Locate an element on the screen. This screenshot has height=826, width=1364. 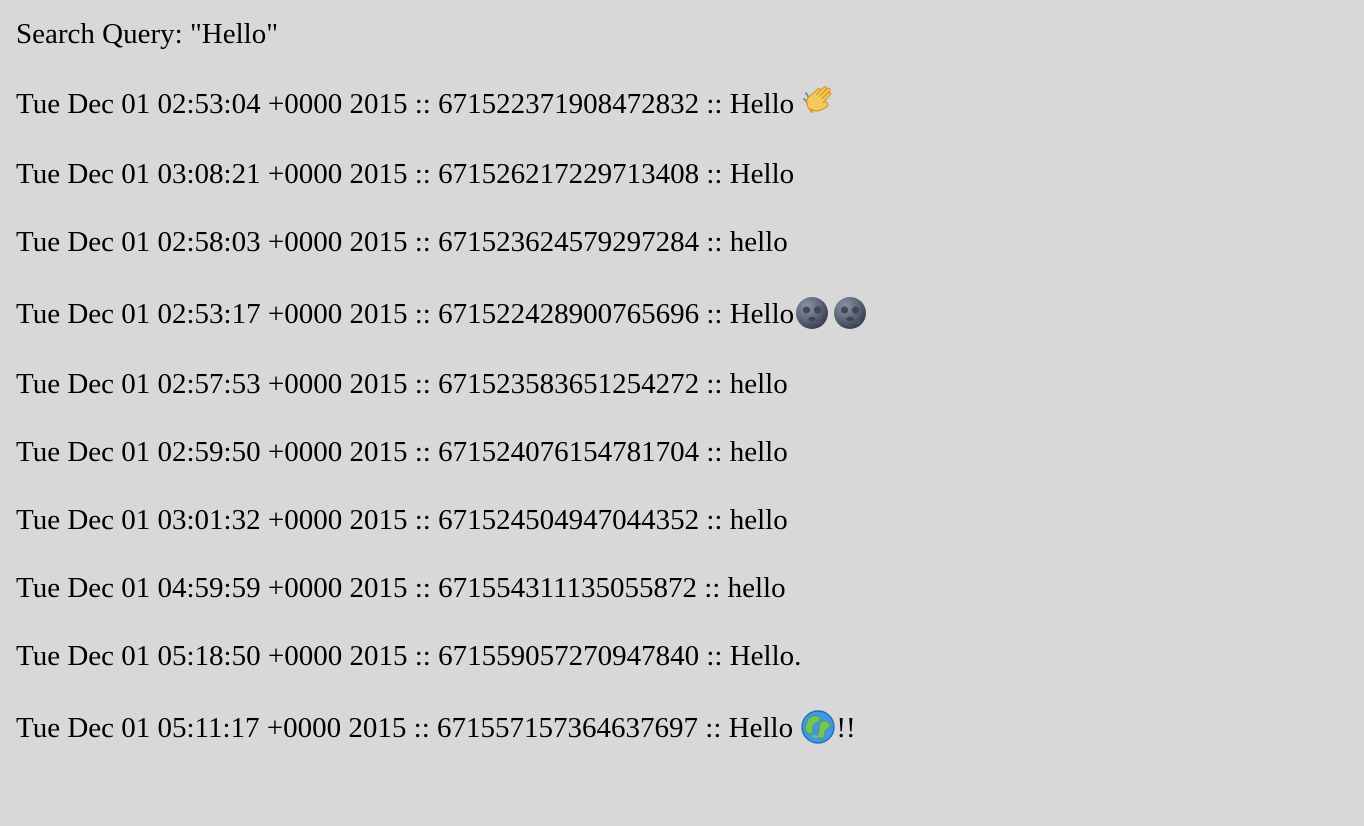
result-id: 671523624579297284 is located at coordinates (569, 242).